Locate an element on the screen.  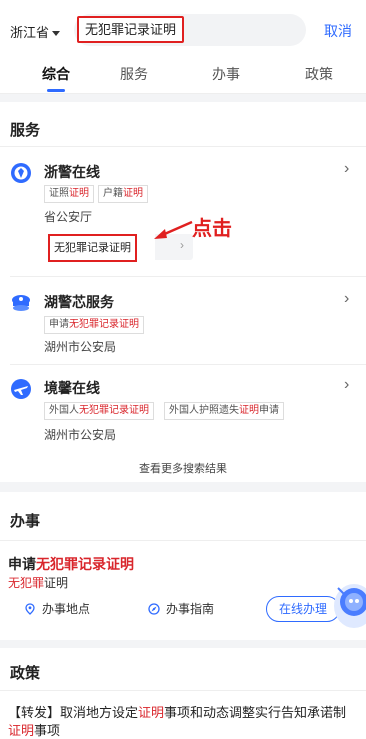
guide-label: 办事指南 is located at coordinates (190, 609).